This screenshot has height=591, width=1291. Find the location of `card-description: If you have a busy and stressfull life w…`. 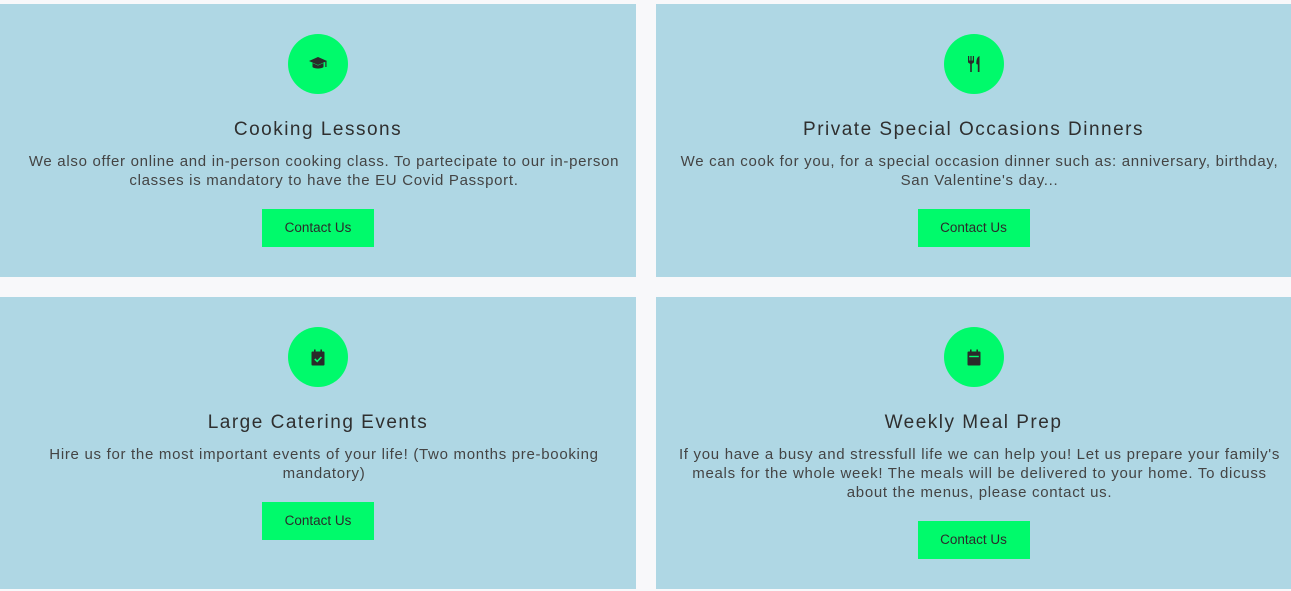

card-description: If you have a busy and stressfull life w… is located at coordinates (979, 473).